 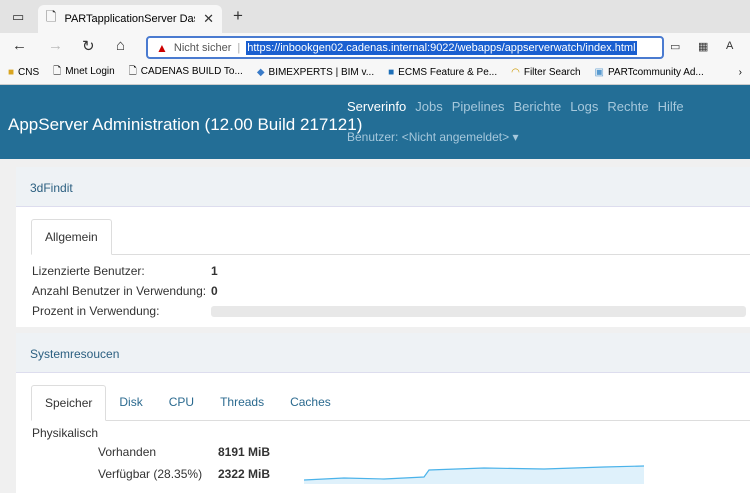 What do you see at coordinates (478, 311) in the screenshot?
I see `usage-progress-bar` at bounding box center [478, 311].